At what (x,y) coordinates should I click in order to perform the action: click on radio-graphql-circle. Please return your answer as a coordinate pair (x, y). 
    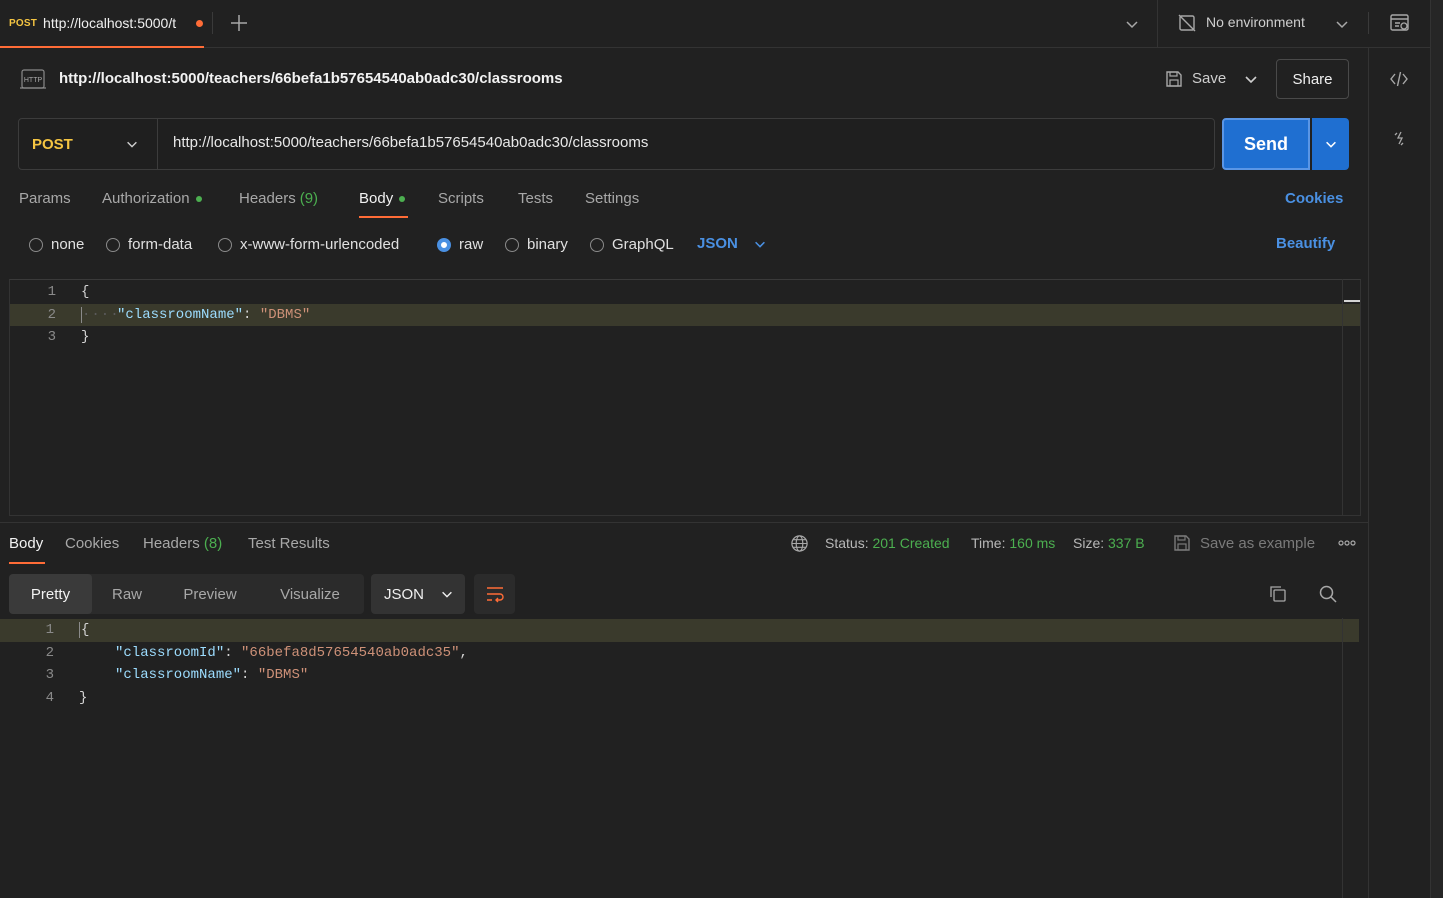
    Looking at the image, I should click on (597, 244).